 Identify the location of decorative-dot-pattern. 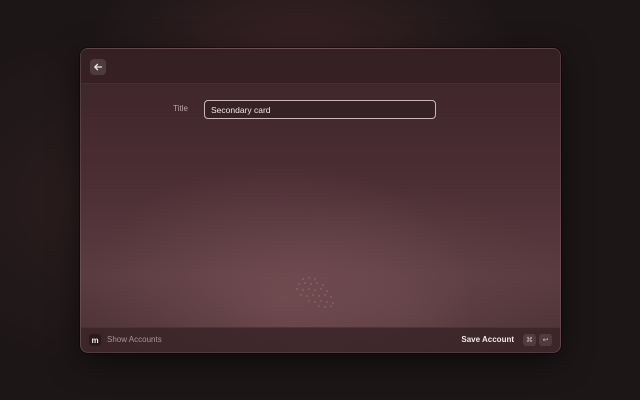
(315, 292).